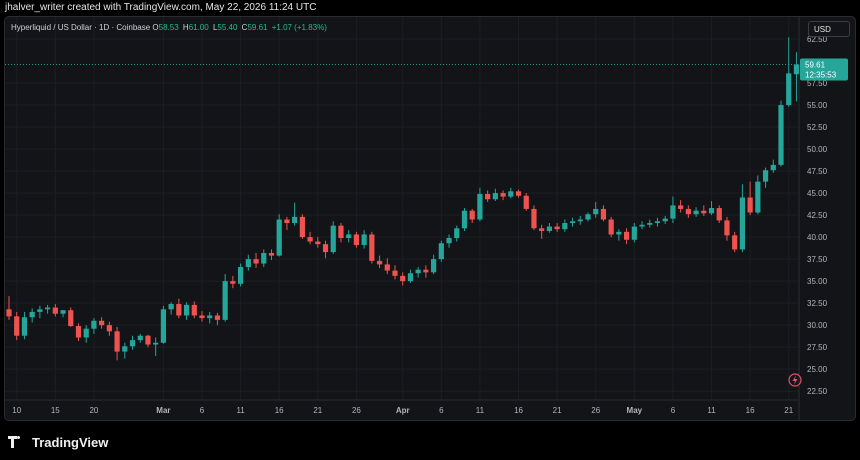 This screenshot has height=460, width=860. What do you see at coordinates (55, 410) in the screenshot?
I see `x-tick-label: 15` at bounding box center [55, 410].